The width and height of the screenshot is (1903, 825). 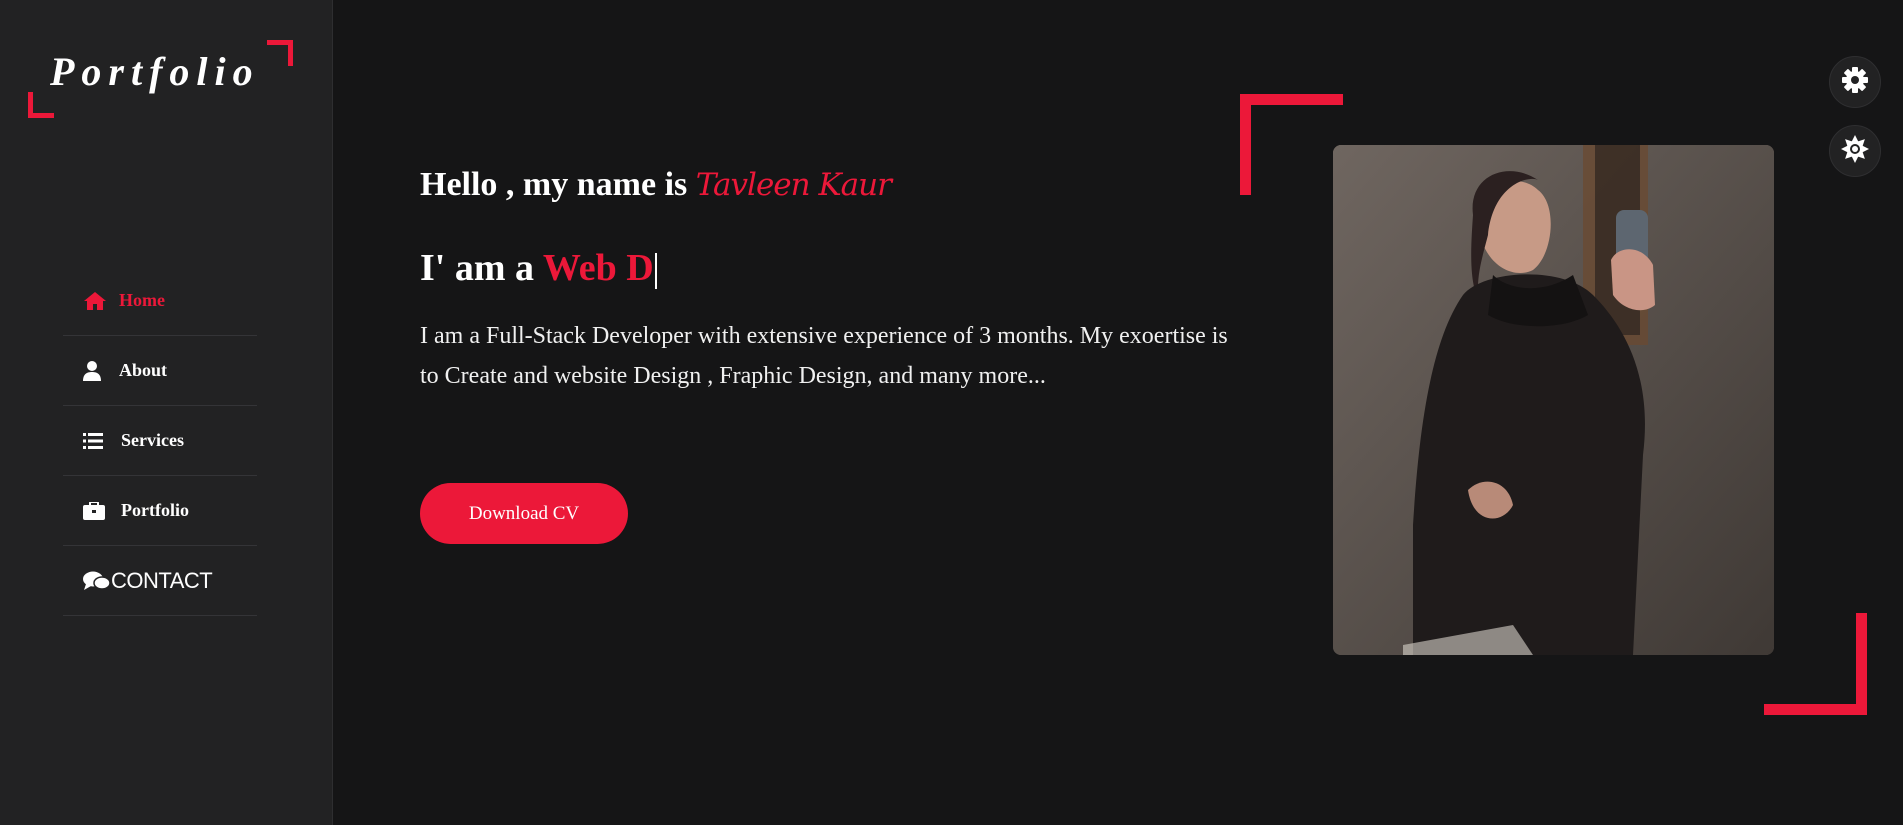 What do you see at coordinates (95, 440) in the screenshot?
I see `list-icon` at bounding box center [95, 440].